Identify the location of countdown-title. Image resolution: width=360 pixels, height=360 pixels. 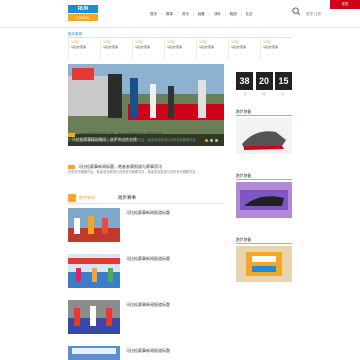
(264, 67).